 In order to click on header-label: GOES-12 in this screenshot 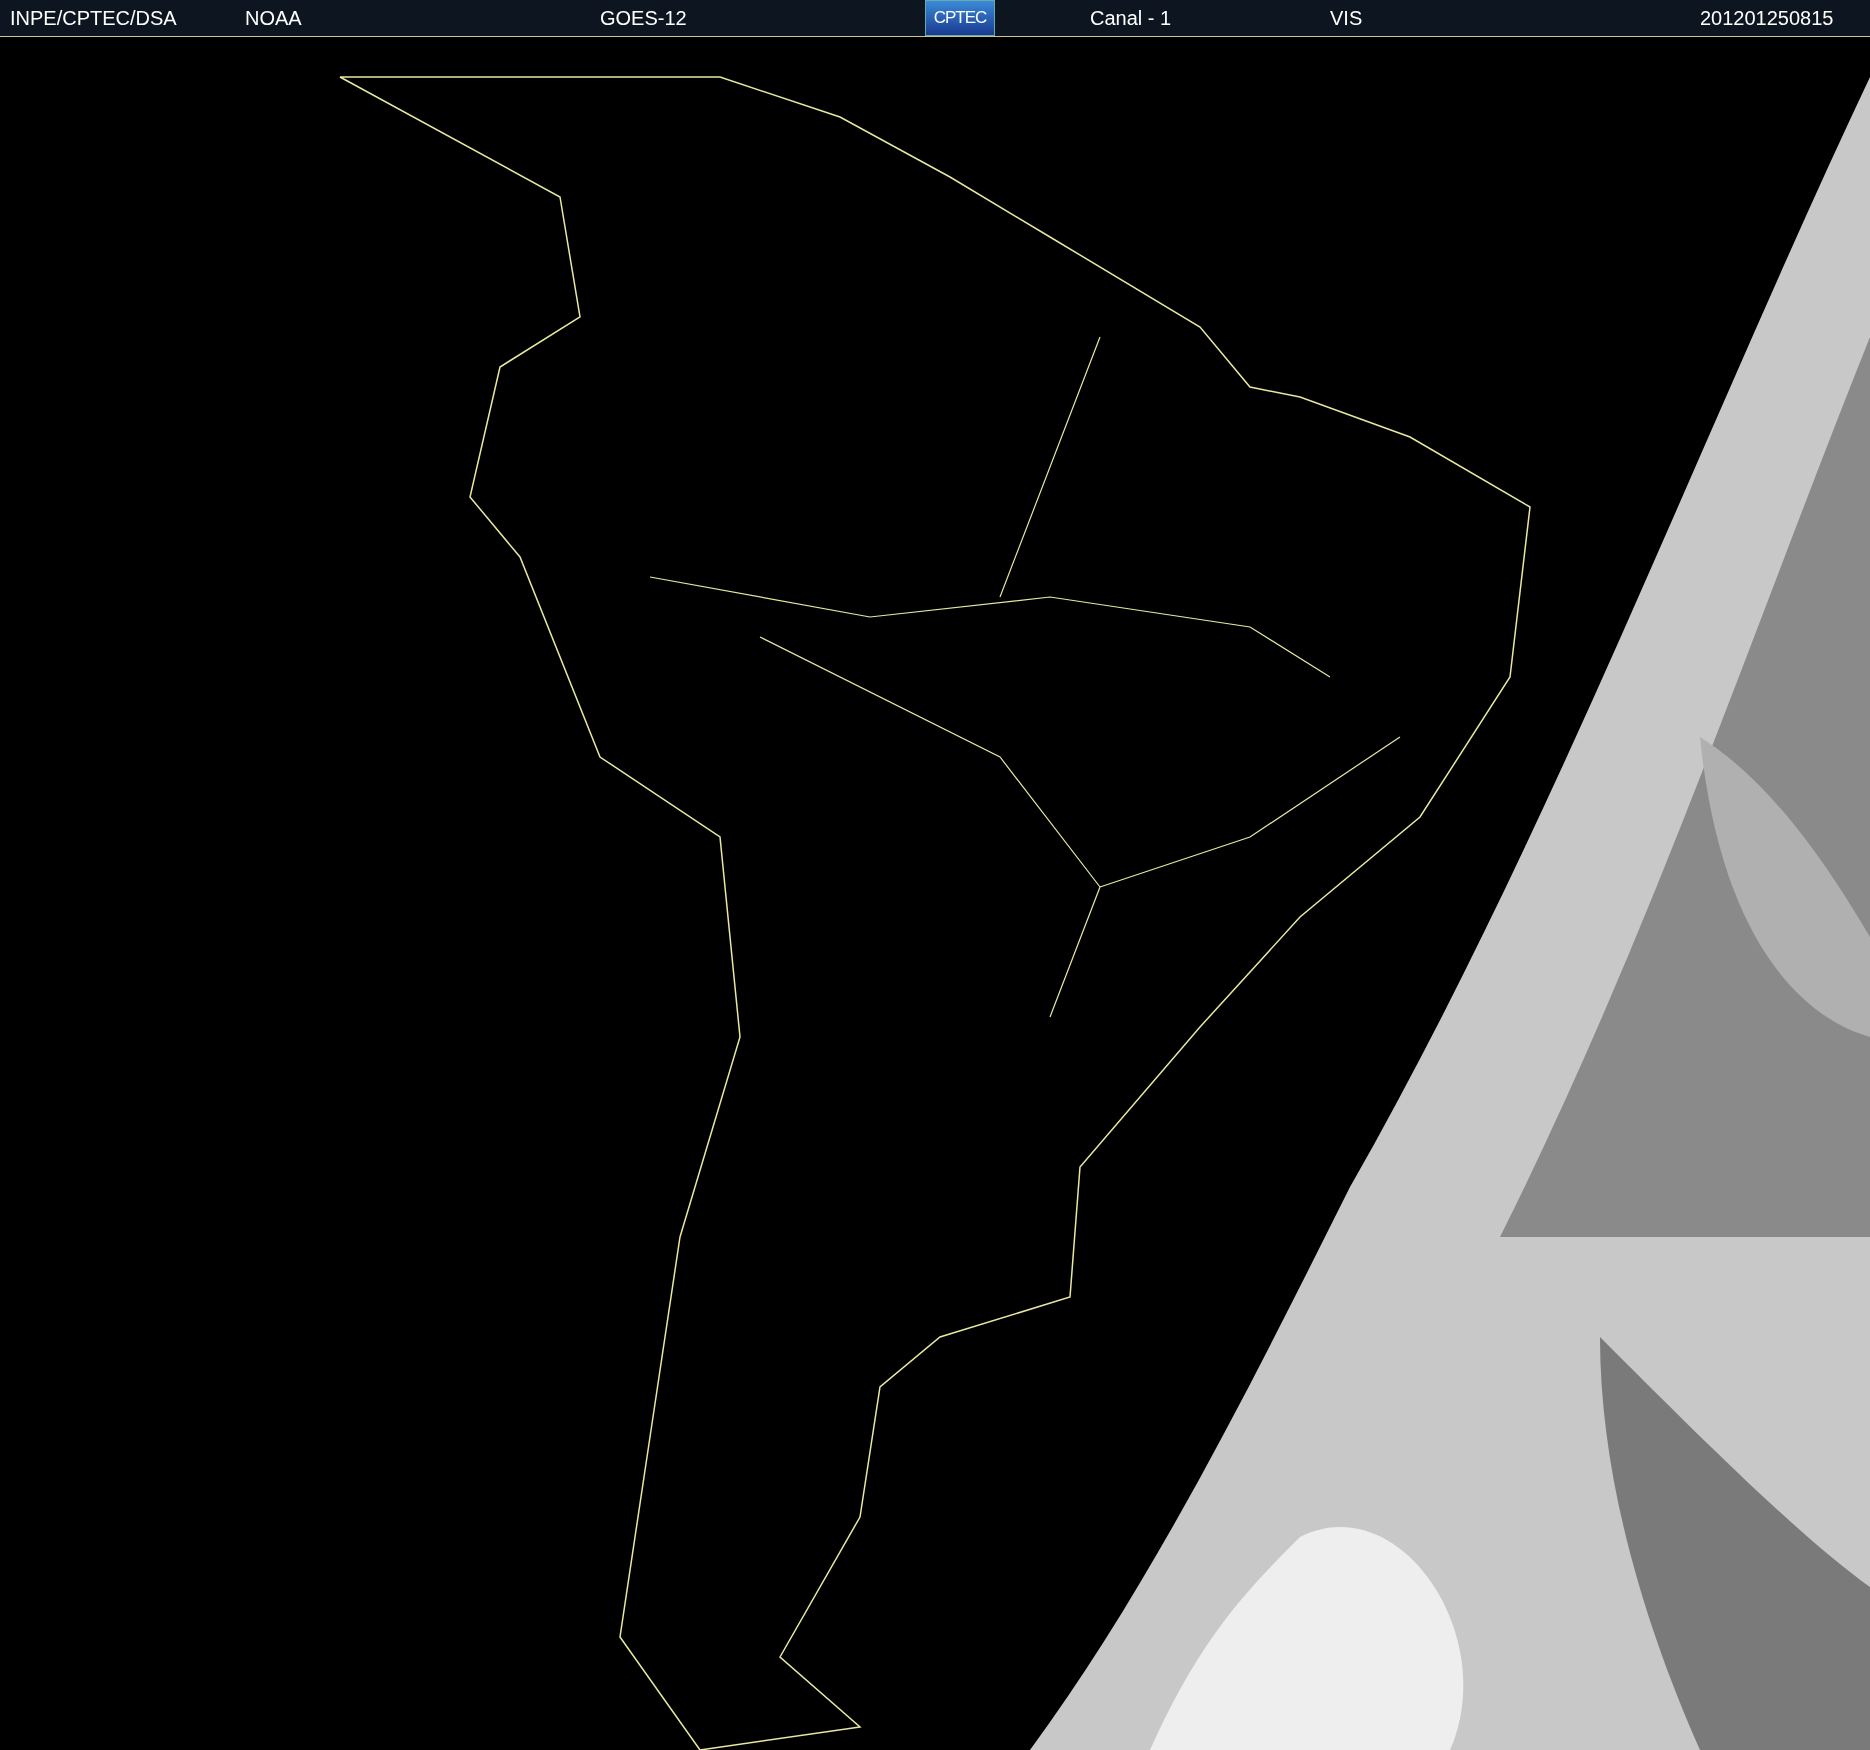, I will do `click(643, 17)`.